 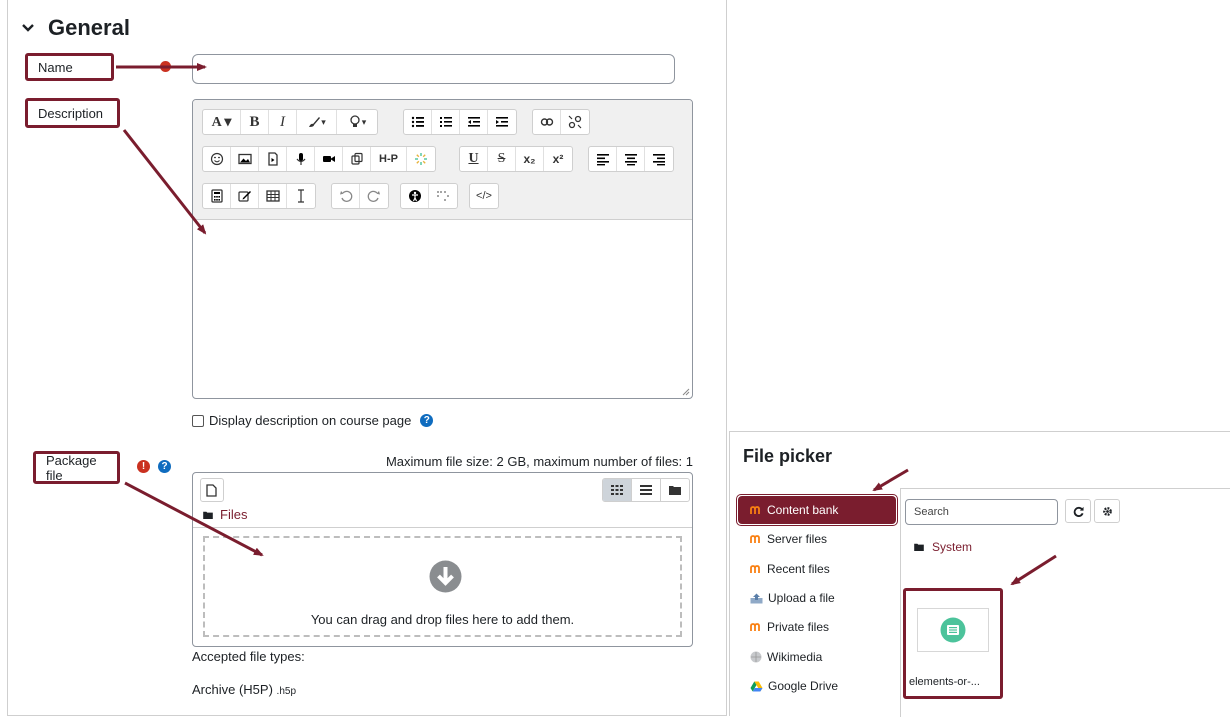 What do you see at coordinates (817, 686) in the screenshot?
I see `repository-google-drive: Google Drive` at bounding box center [817, 686].